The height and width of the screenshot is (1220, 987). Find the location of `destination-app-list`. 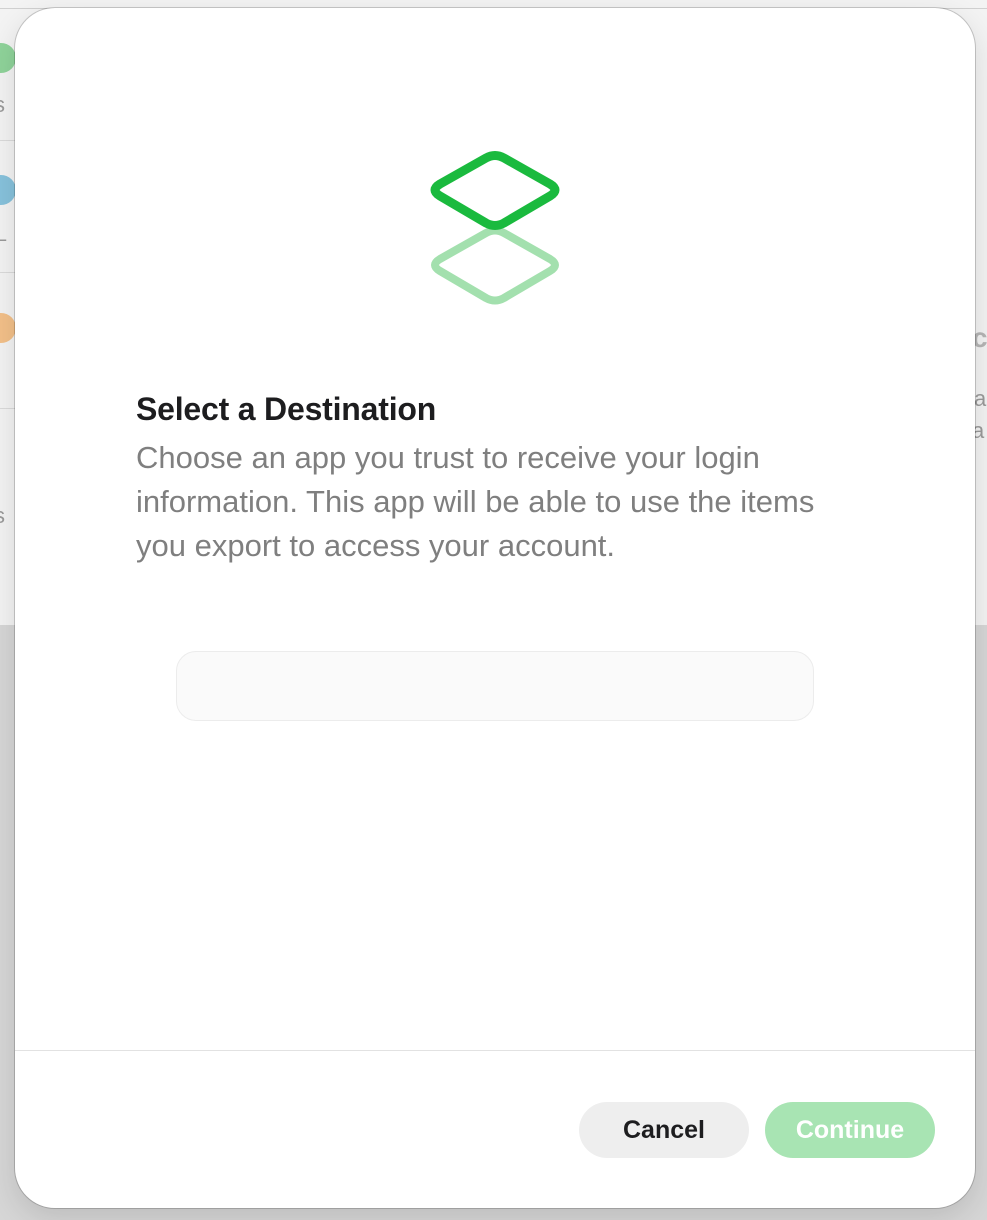

destination-app-list is located at coordinates (495, 686).